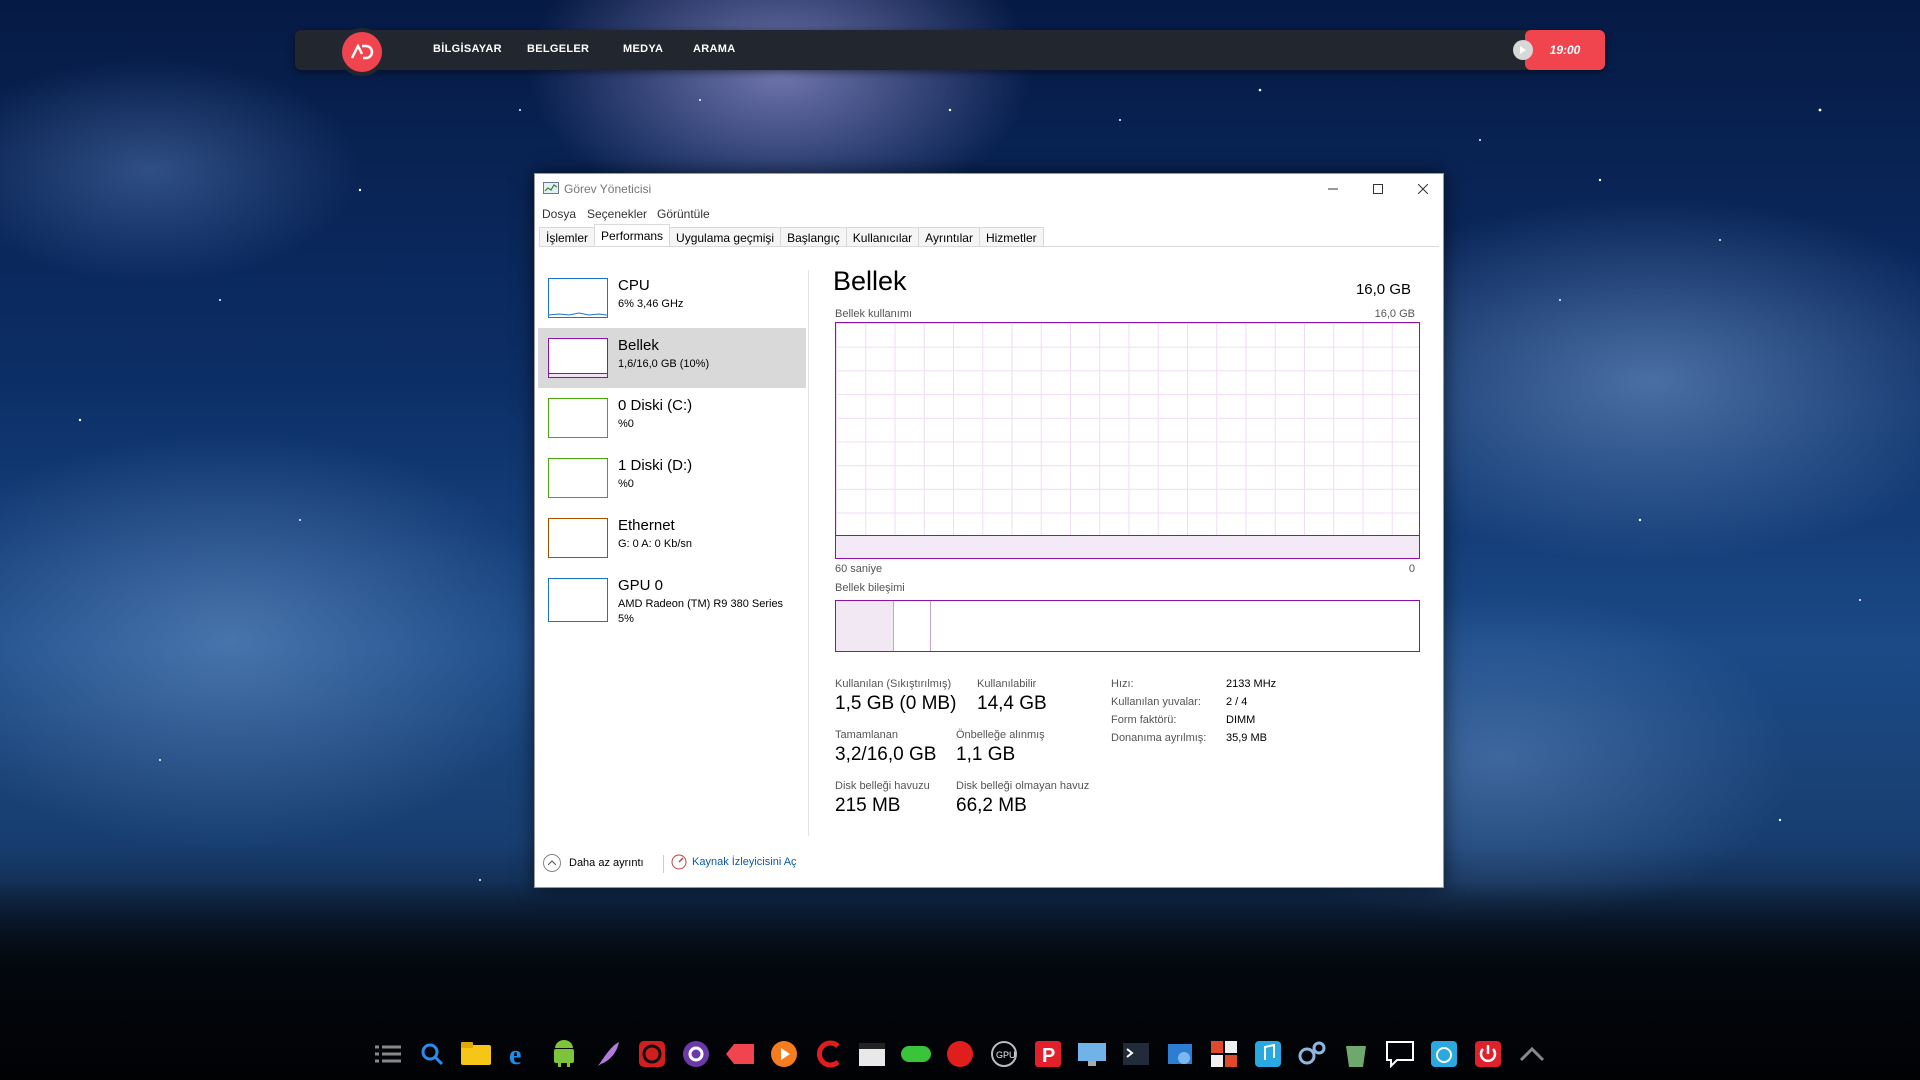 This screenshot has height=1080, width=1920. What do you see at coordinates (886, 754) in the screenshot?
I see `stat-value: 3,2/16,0 GB` at bounding box center [886, 754].